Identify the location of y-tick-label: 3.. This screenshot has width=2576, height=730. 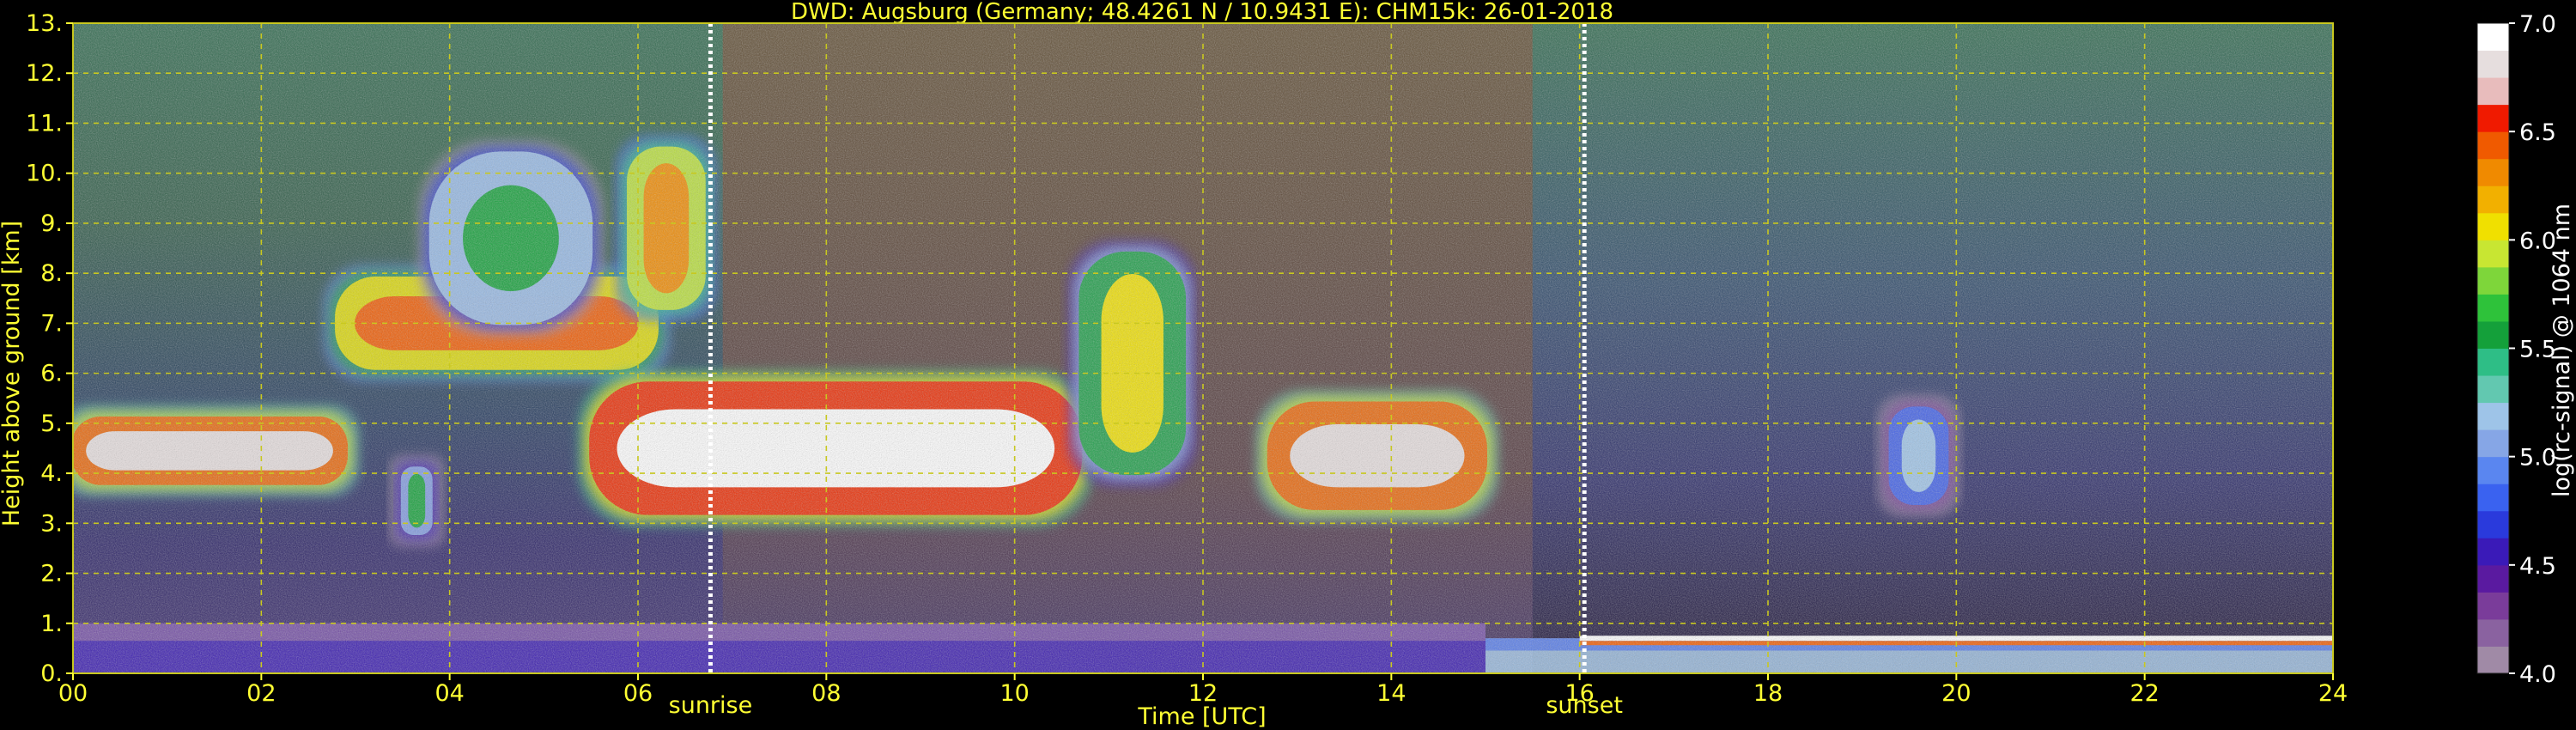
(52, 523).